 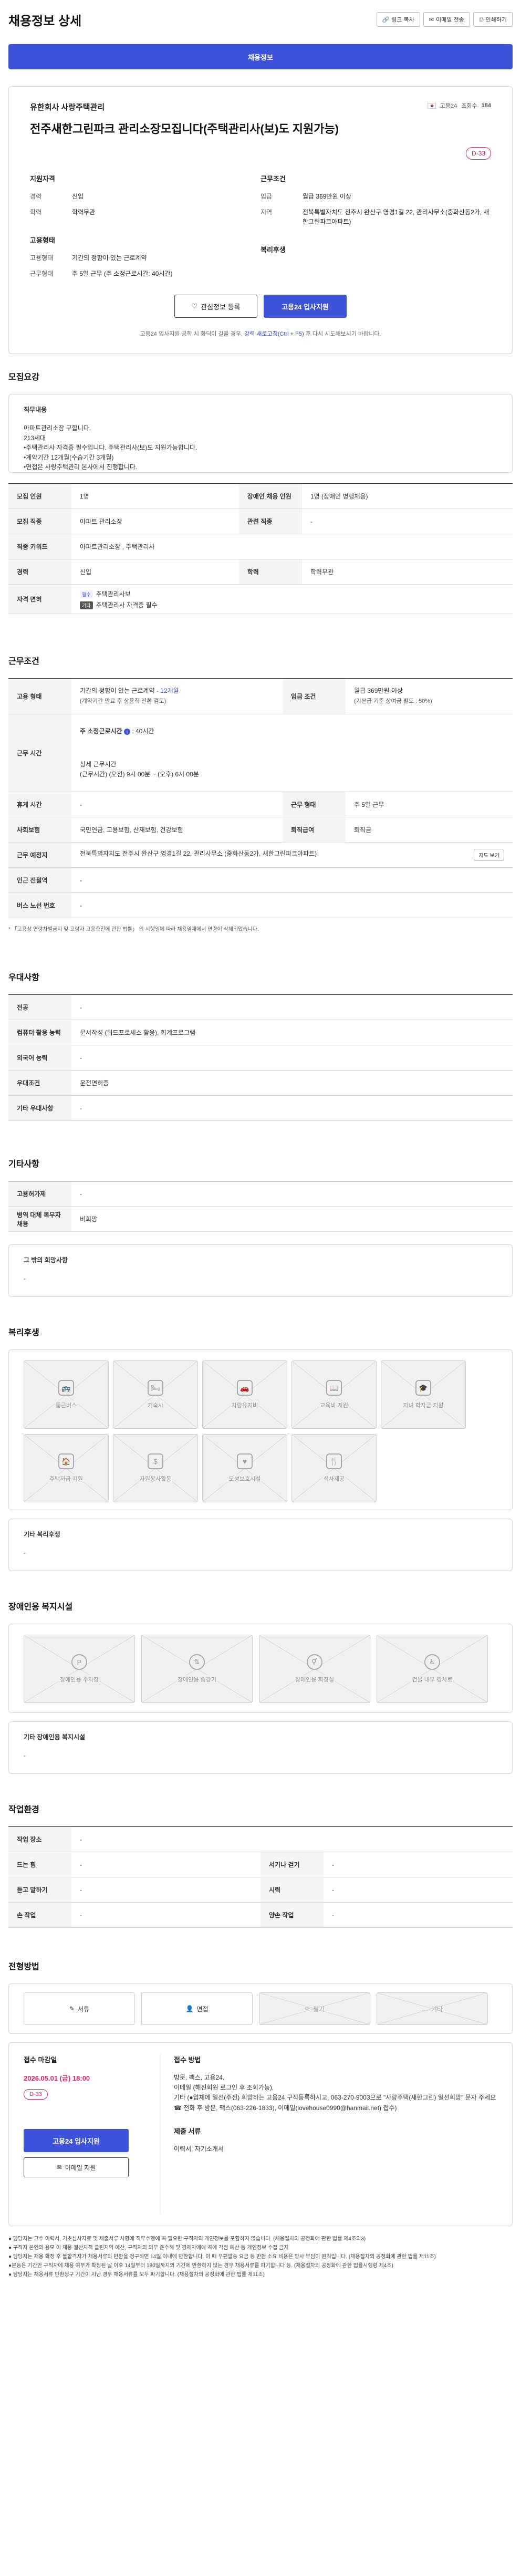 What do you see at coordinates (486, 105) in the screenshot?
I see `views-count: 184` at bounding box center [486, 105].